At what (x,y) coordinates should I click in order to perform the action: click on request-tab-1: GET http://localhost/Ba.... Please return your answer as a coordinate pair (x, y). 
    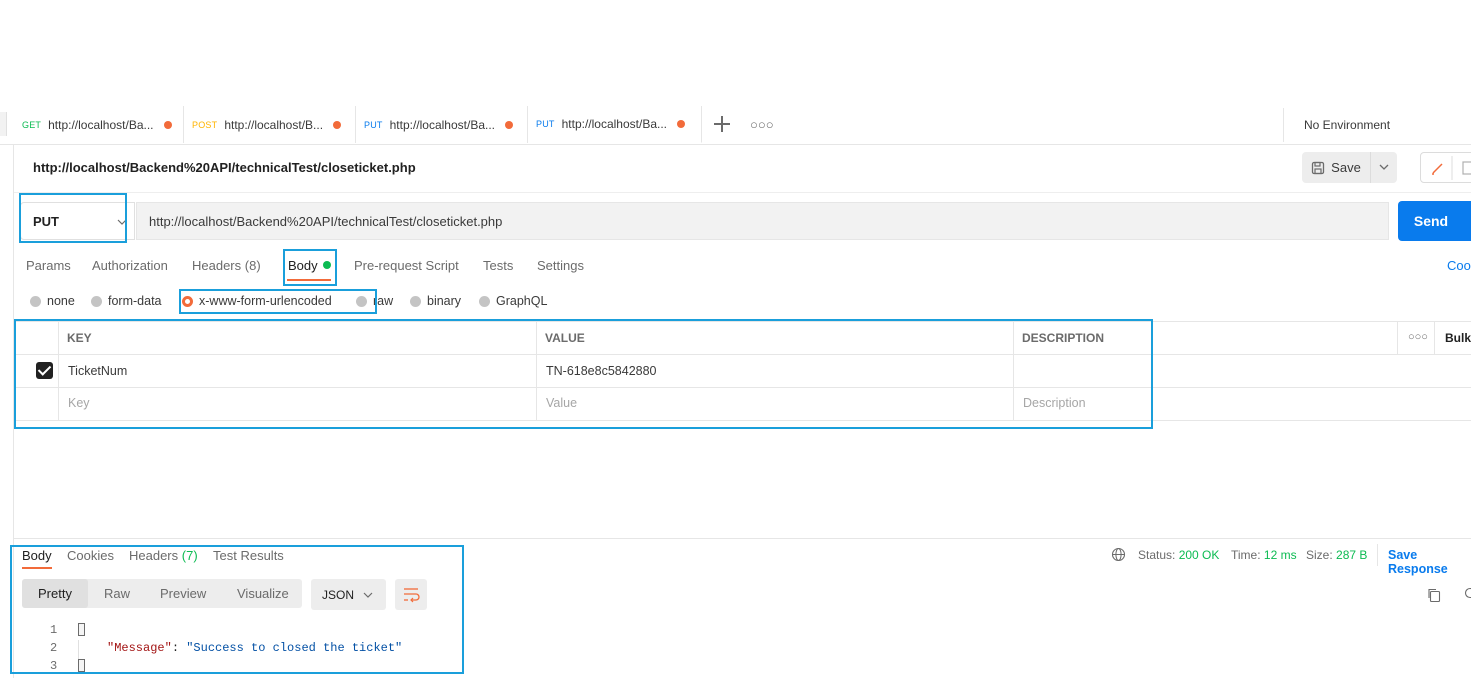
    Looking at the image, I should click on (99, 124).